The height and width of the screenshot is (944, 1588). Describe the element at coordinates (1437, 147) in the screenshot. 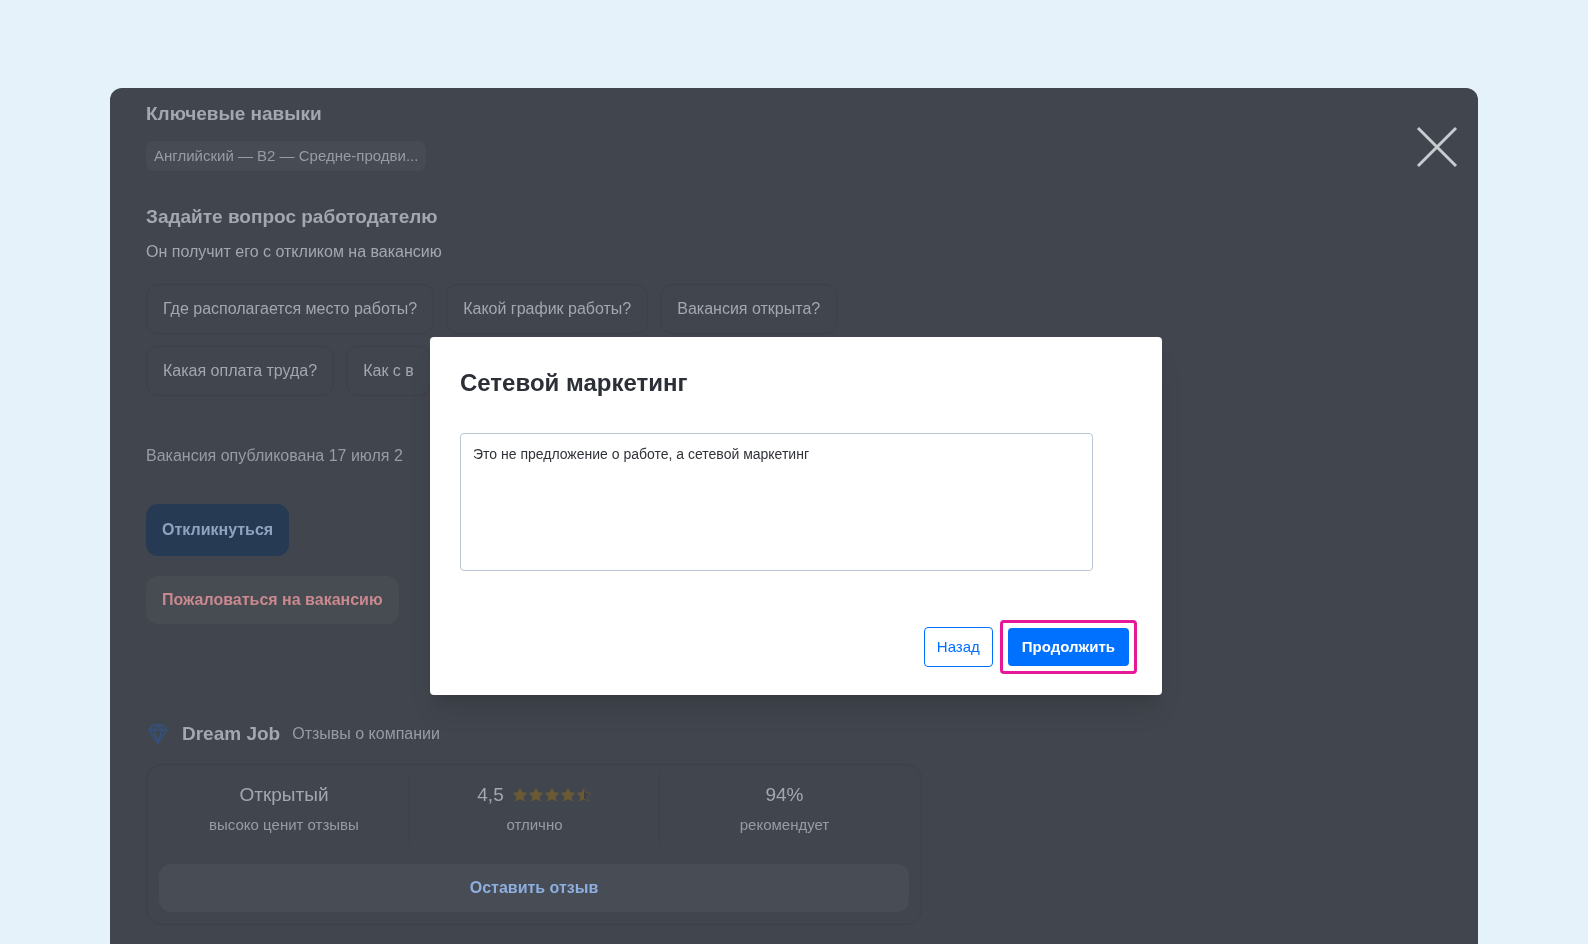

I see `close-icon` at that location.